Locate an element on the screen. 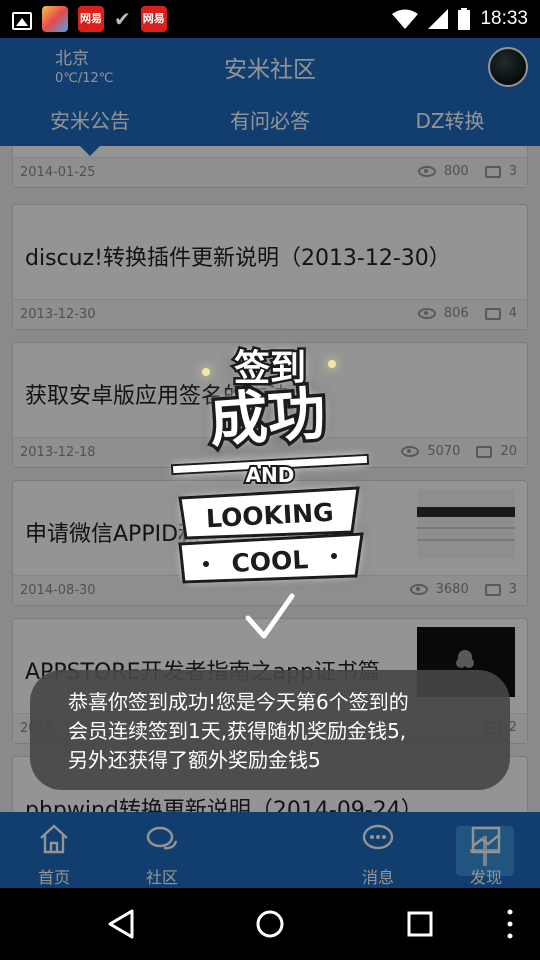 The image size is (540, 960). home-button-icon is located at coordinates (270, 924).